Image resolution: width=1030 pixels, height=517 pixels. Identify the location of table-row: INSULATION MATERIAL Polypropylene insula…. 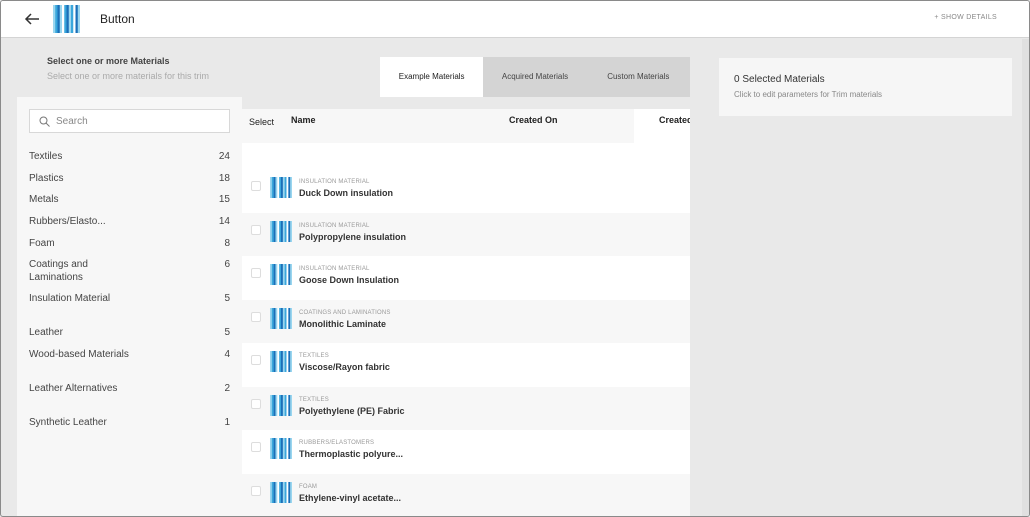
(466, 234).